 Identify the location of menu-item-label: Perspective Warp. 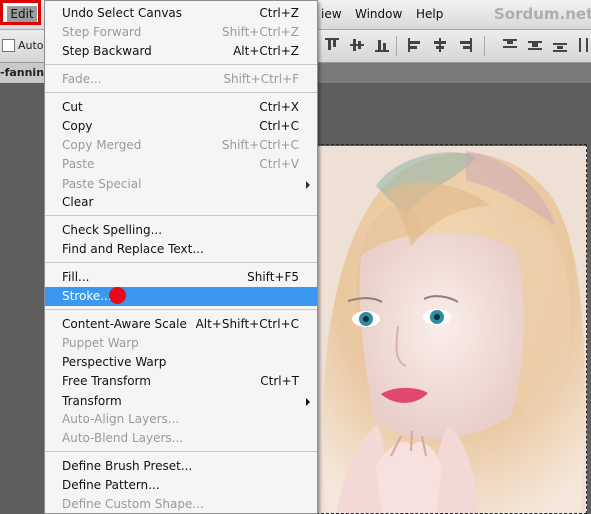
(114, 362).